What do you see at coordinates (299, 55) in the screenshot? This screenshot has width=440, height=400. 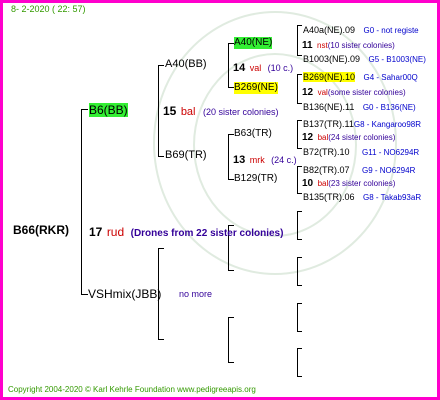 I see `a40ne-bracket-bottom` at bounding box center [299, 55].